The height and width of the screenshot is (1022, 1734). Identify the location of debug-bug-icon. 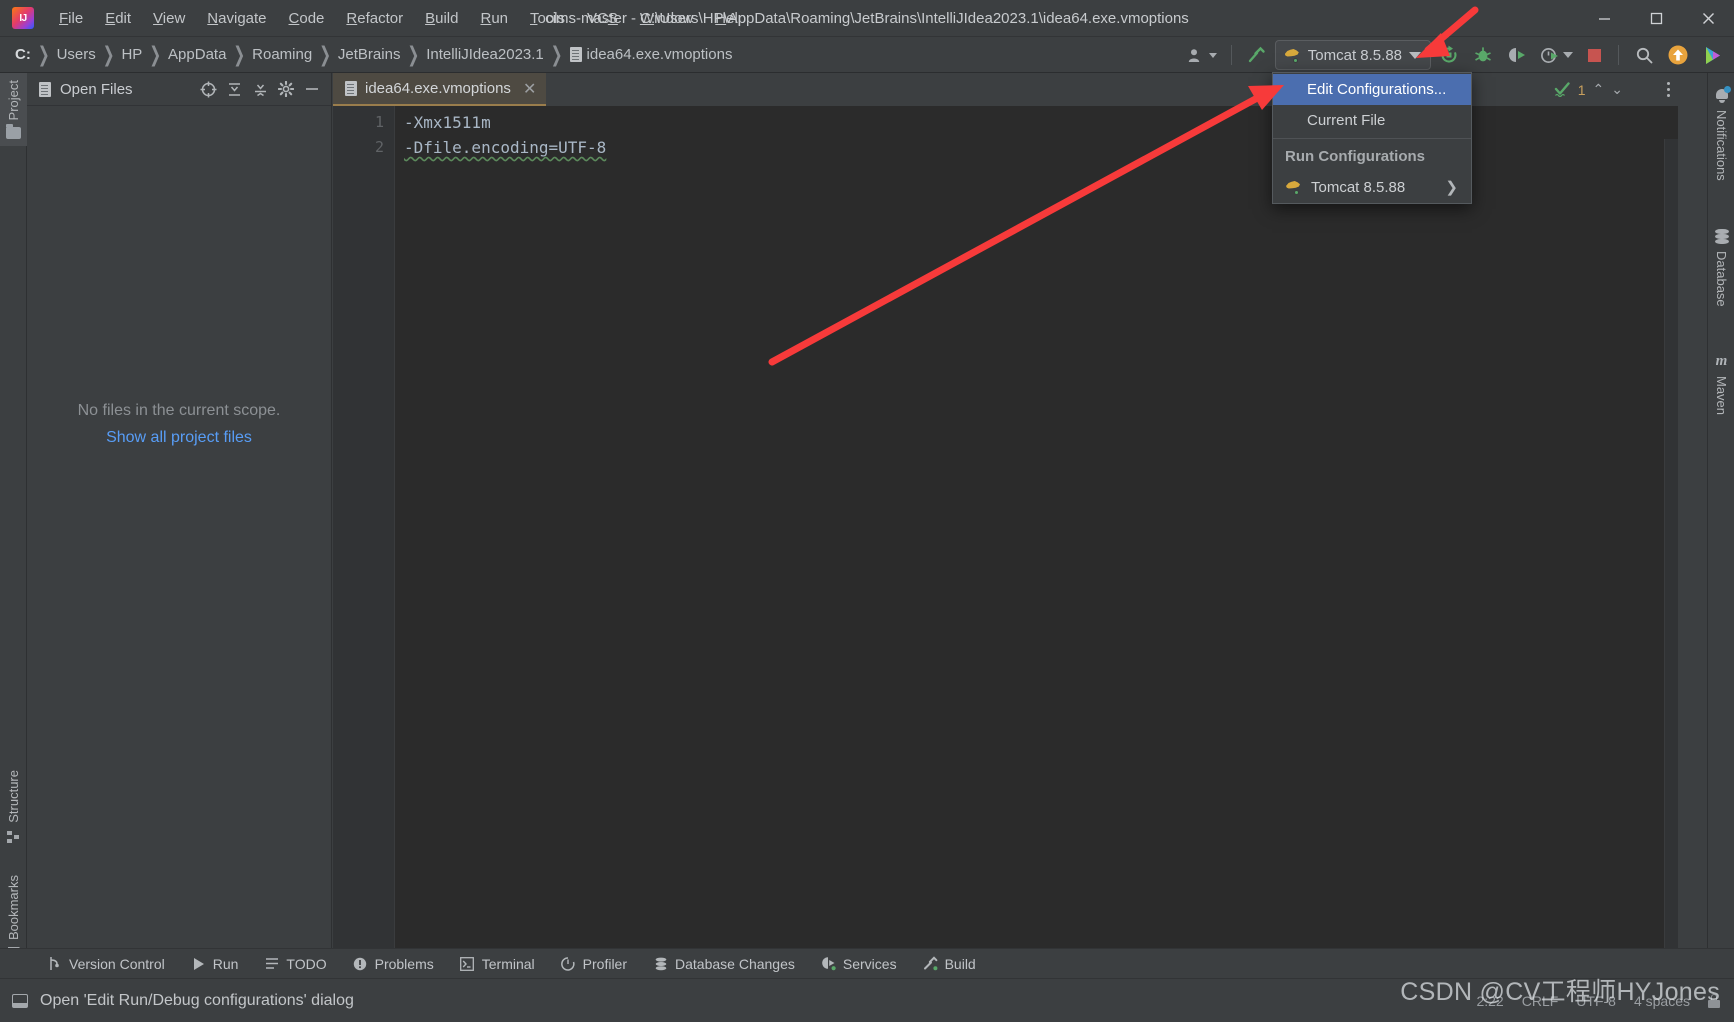
(1483, 54).